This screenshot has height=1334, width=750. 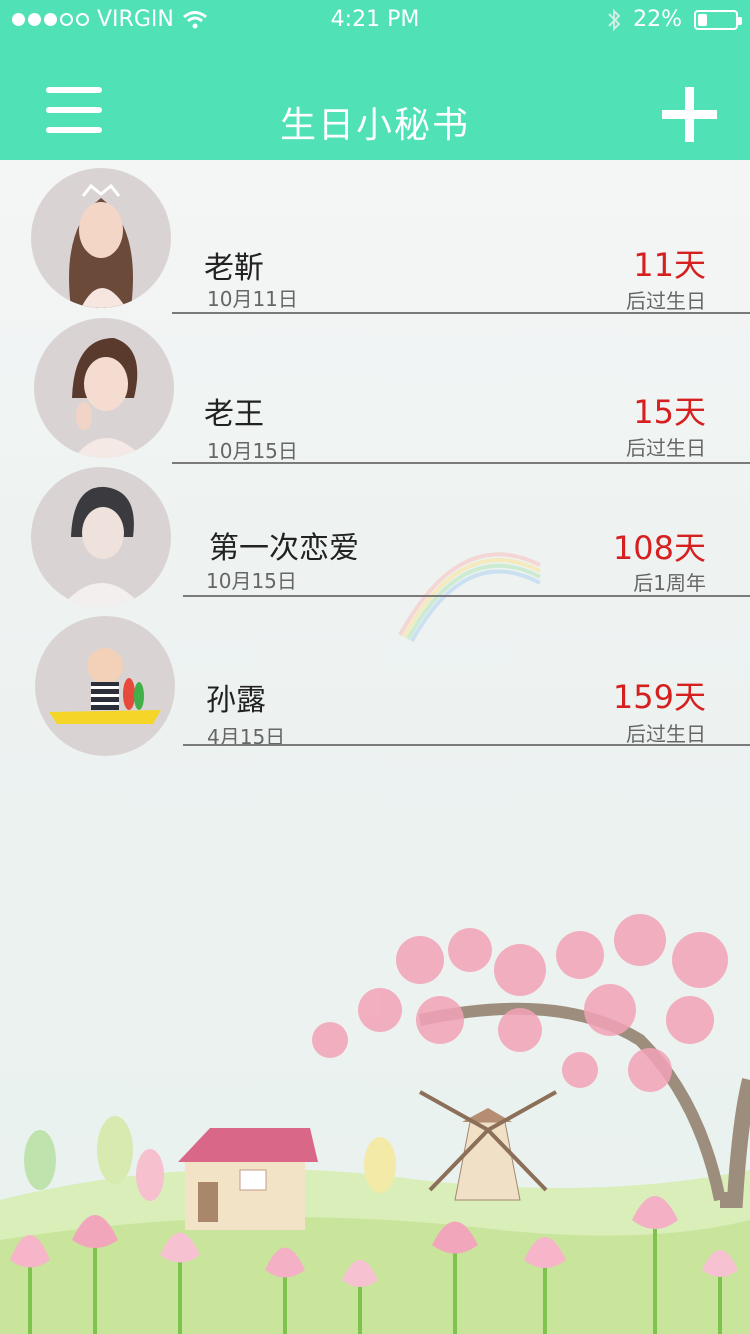 I want to click on contact-name: 第一次恋爱, so click(x=284, y=548).